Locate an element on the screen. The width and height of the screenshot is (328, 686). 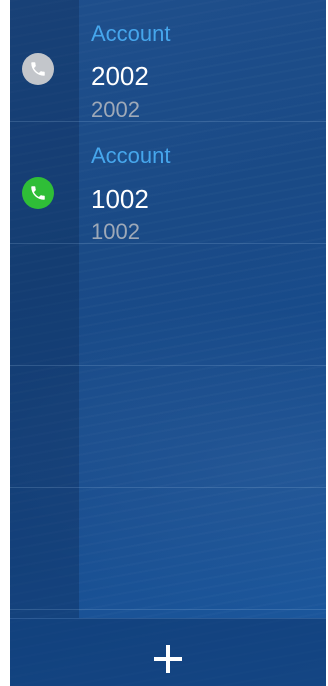
add-account-button is located at coordinates (168, 659).